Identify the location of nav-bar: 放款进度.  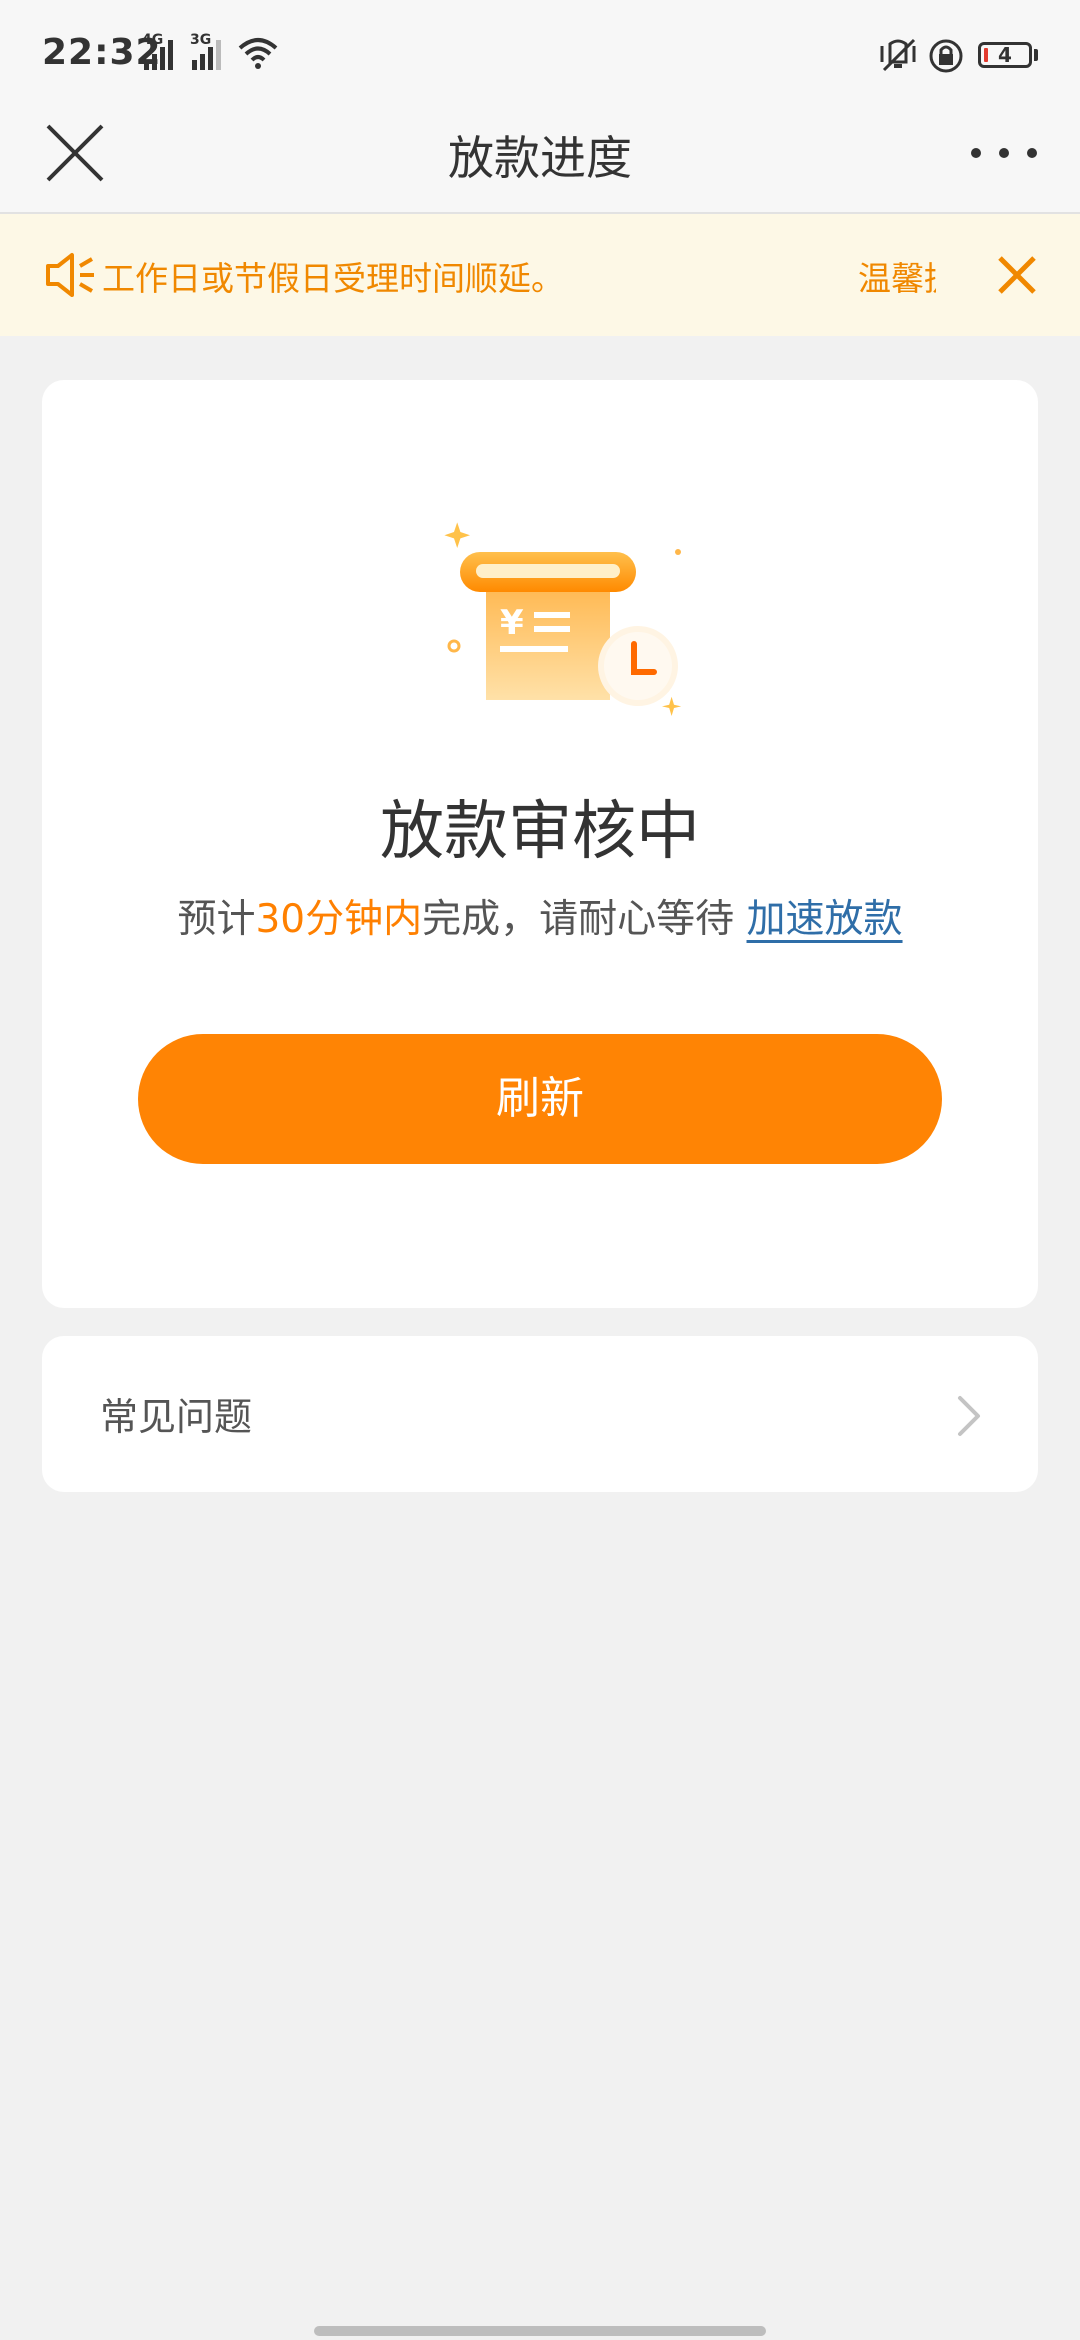
(540, 162).